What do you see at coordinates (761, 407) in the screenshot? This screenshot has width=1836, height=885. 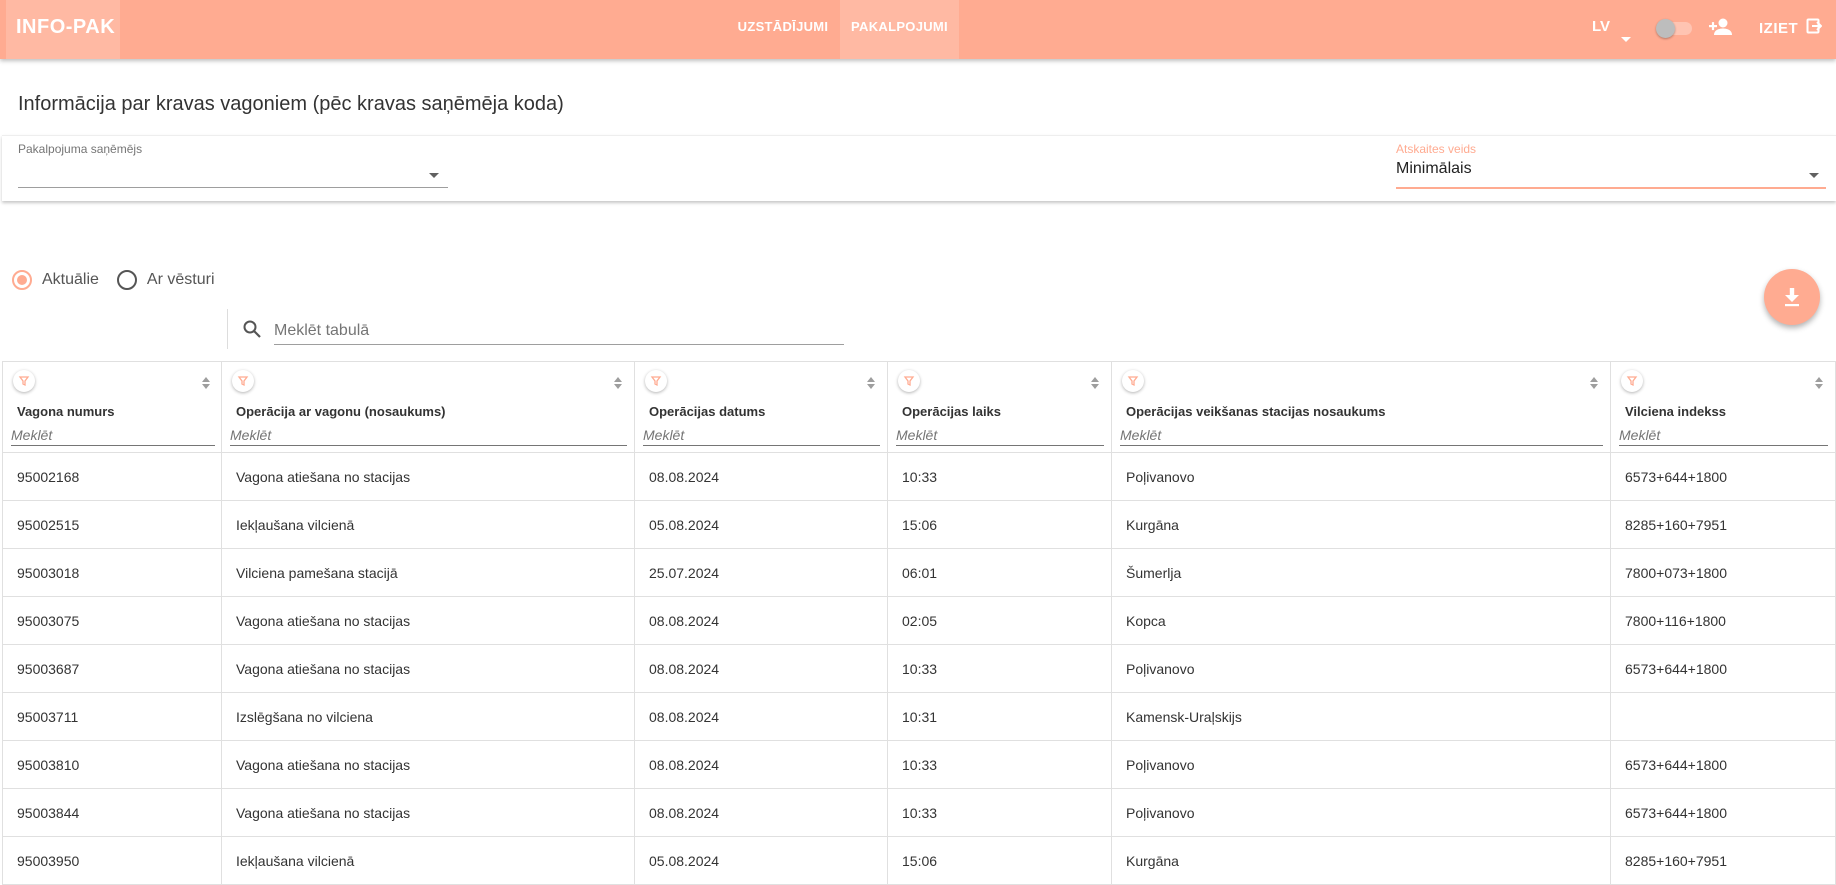 I see `column-header-operation-date: Operācijas datums` at bounding box center [761, 407].